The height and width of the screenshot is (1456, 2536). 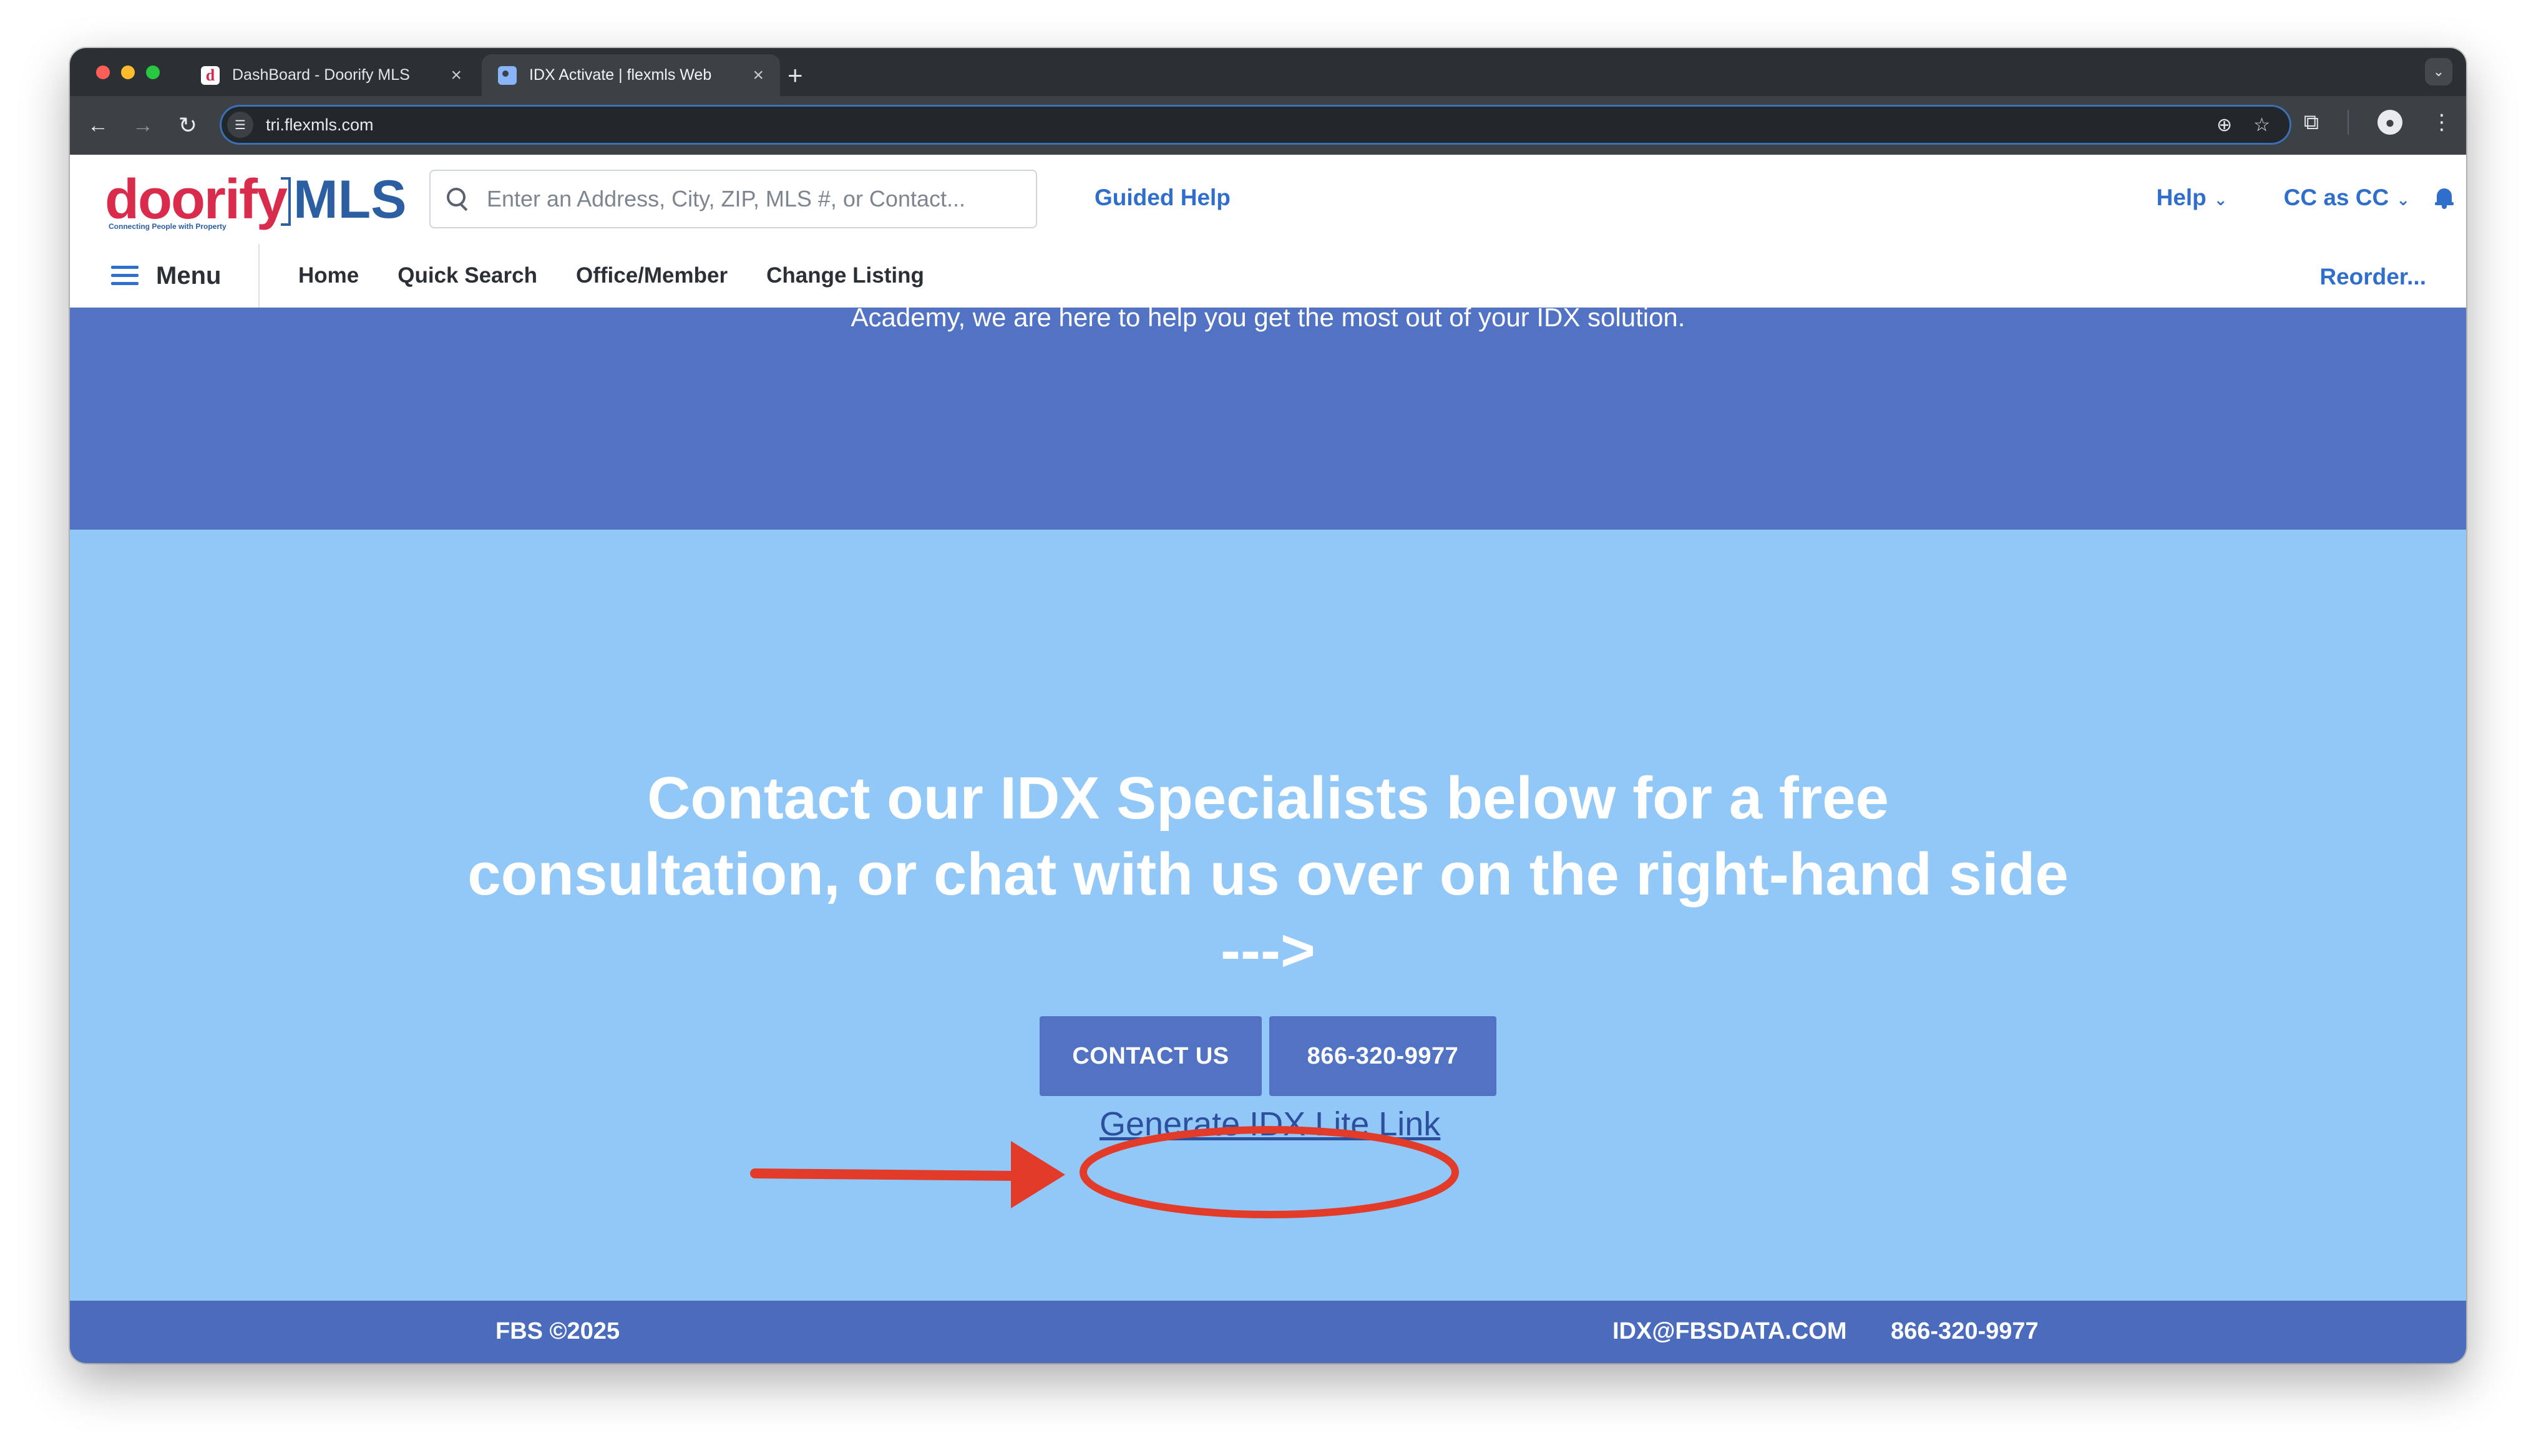 What do you see at coordinates (2348, 123) in the screenshot?
I see `toolbar-divider` at bounding box center [2348, 123].